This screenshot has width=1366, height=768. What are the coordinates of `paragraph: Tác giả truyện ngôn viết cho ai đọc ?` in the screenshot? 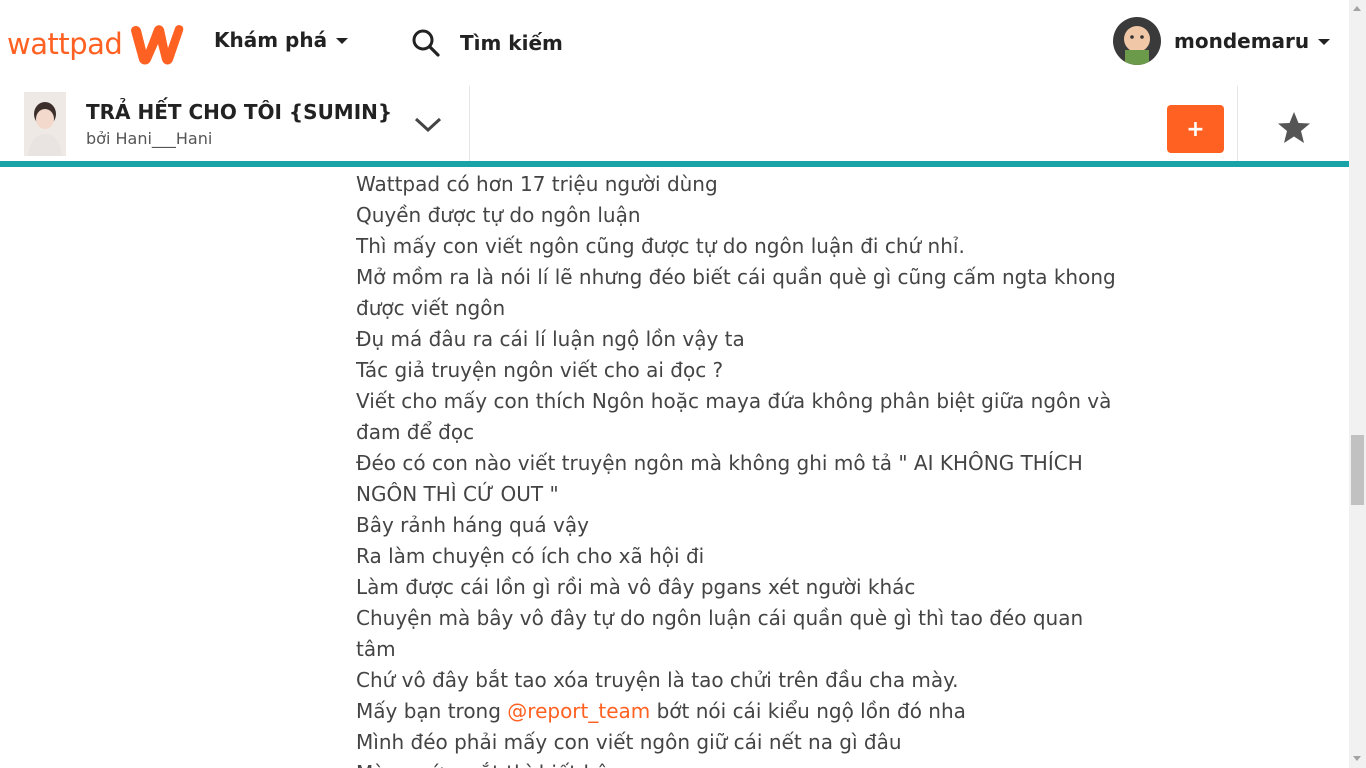 It's located at (540, 370).